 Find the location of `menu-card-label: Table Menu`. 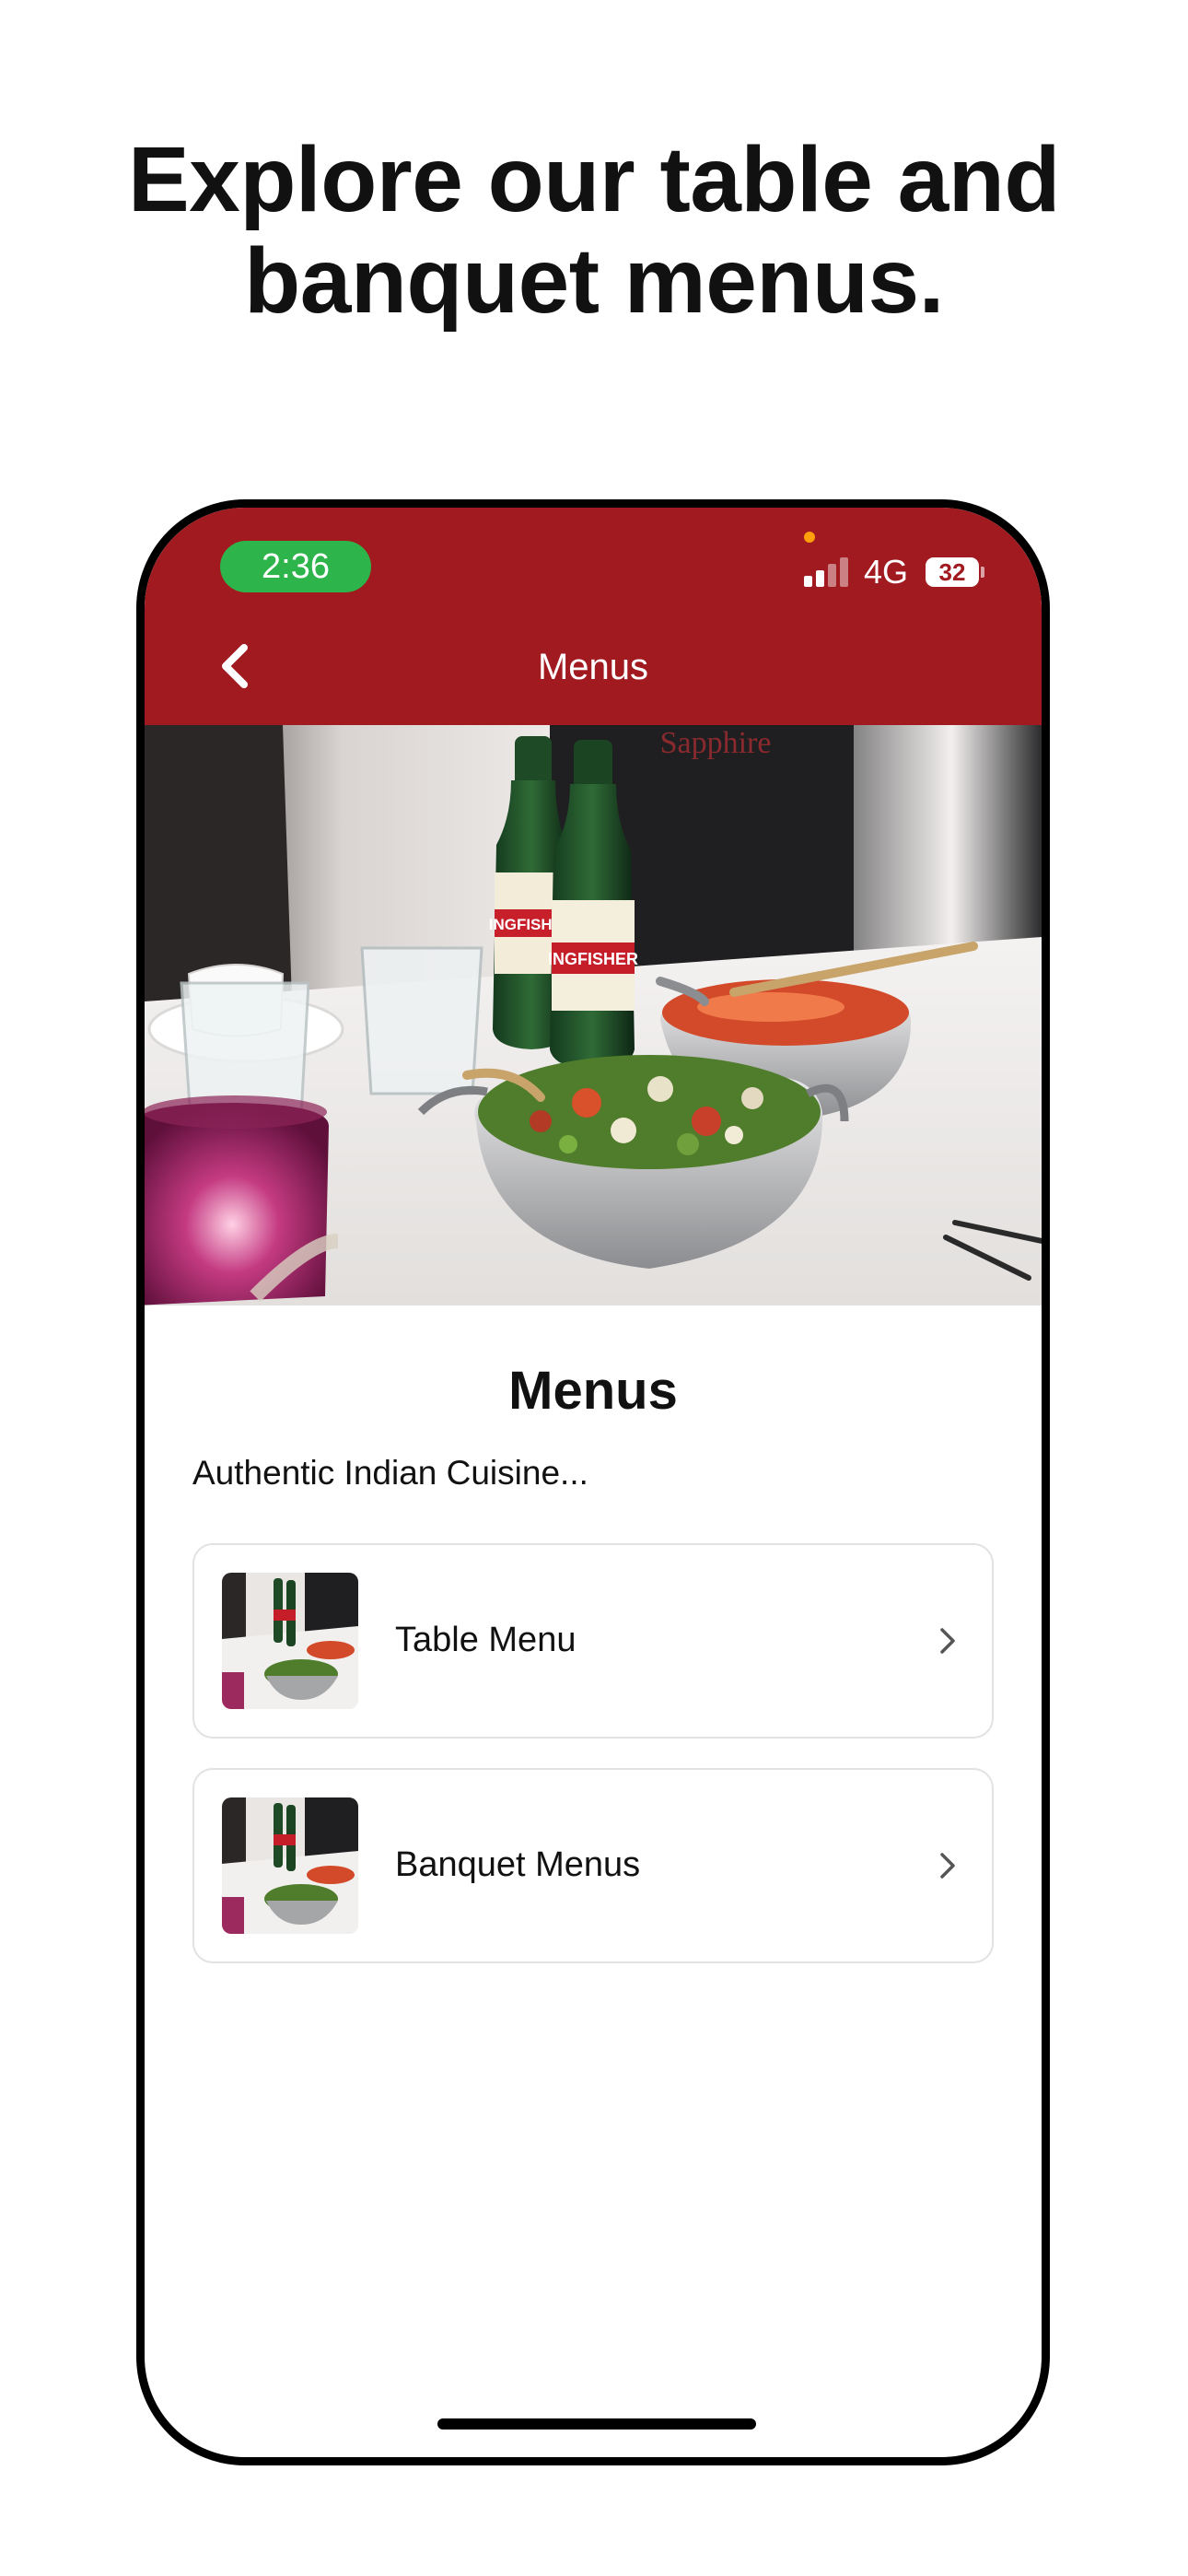

menu-card-label: Table Menu is located at coordinates (486, 1640).